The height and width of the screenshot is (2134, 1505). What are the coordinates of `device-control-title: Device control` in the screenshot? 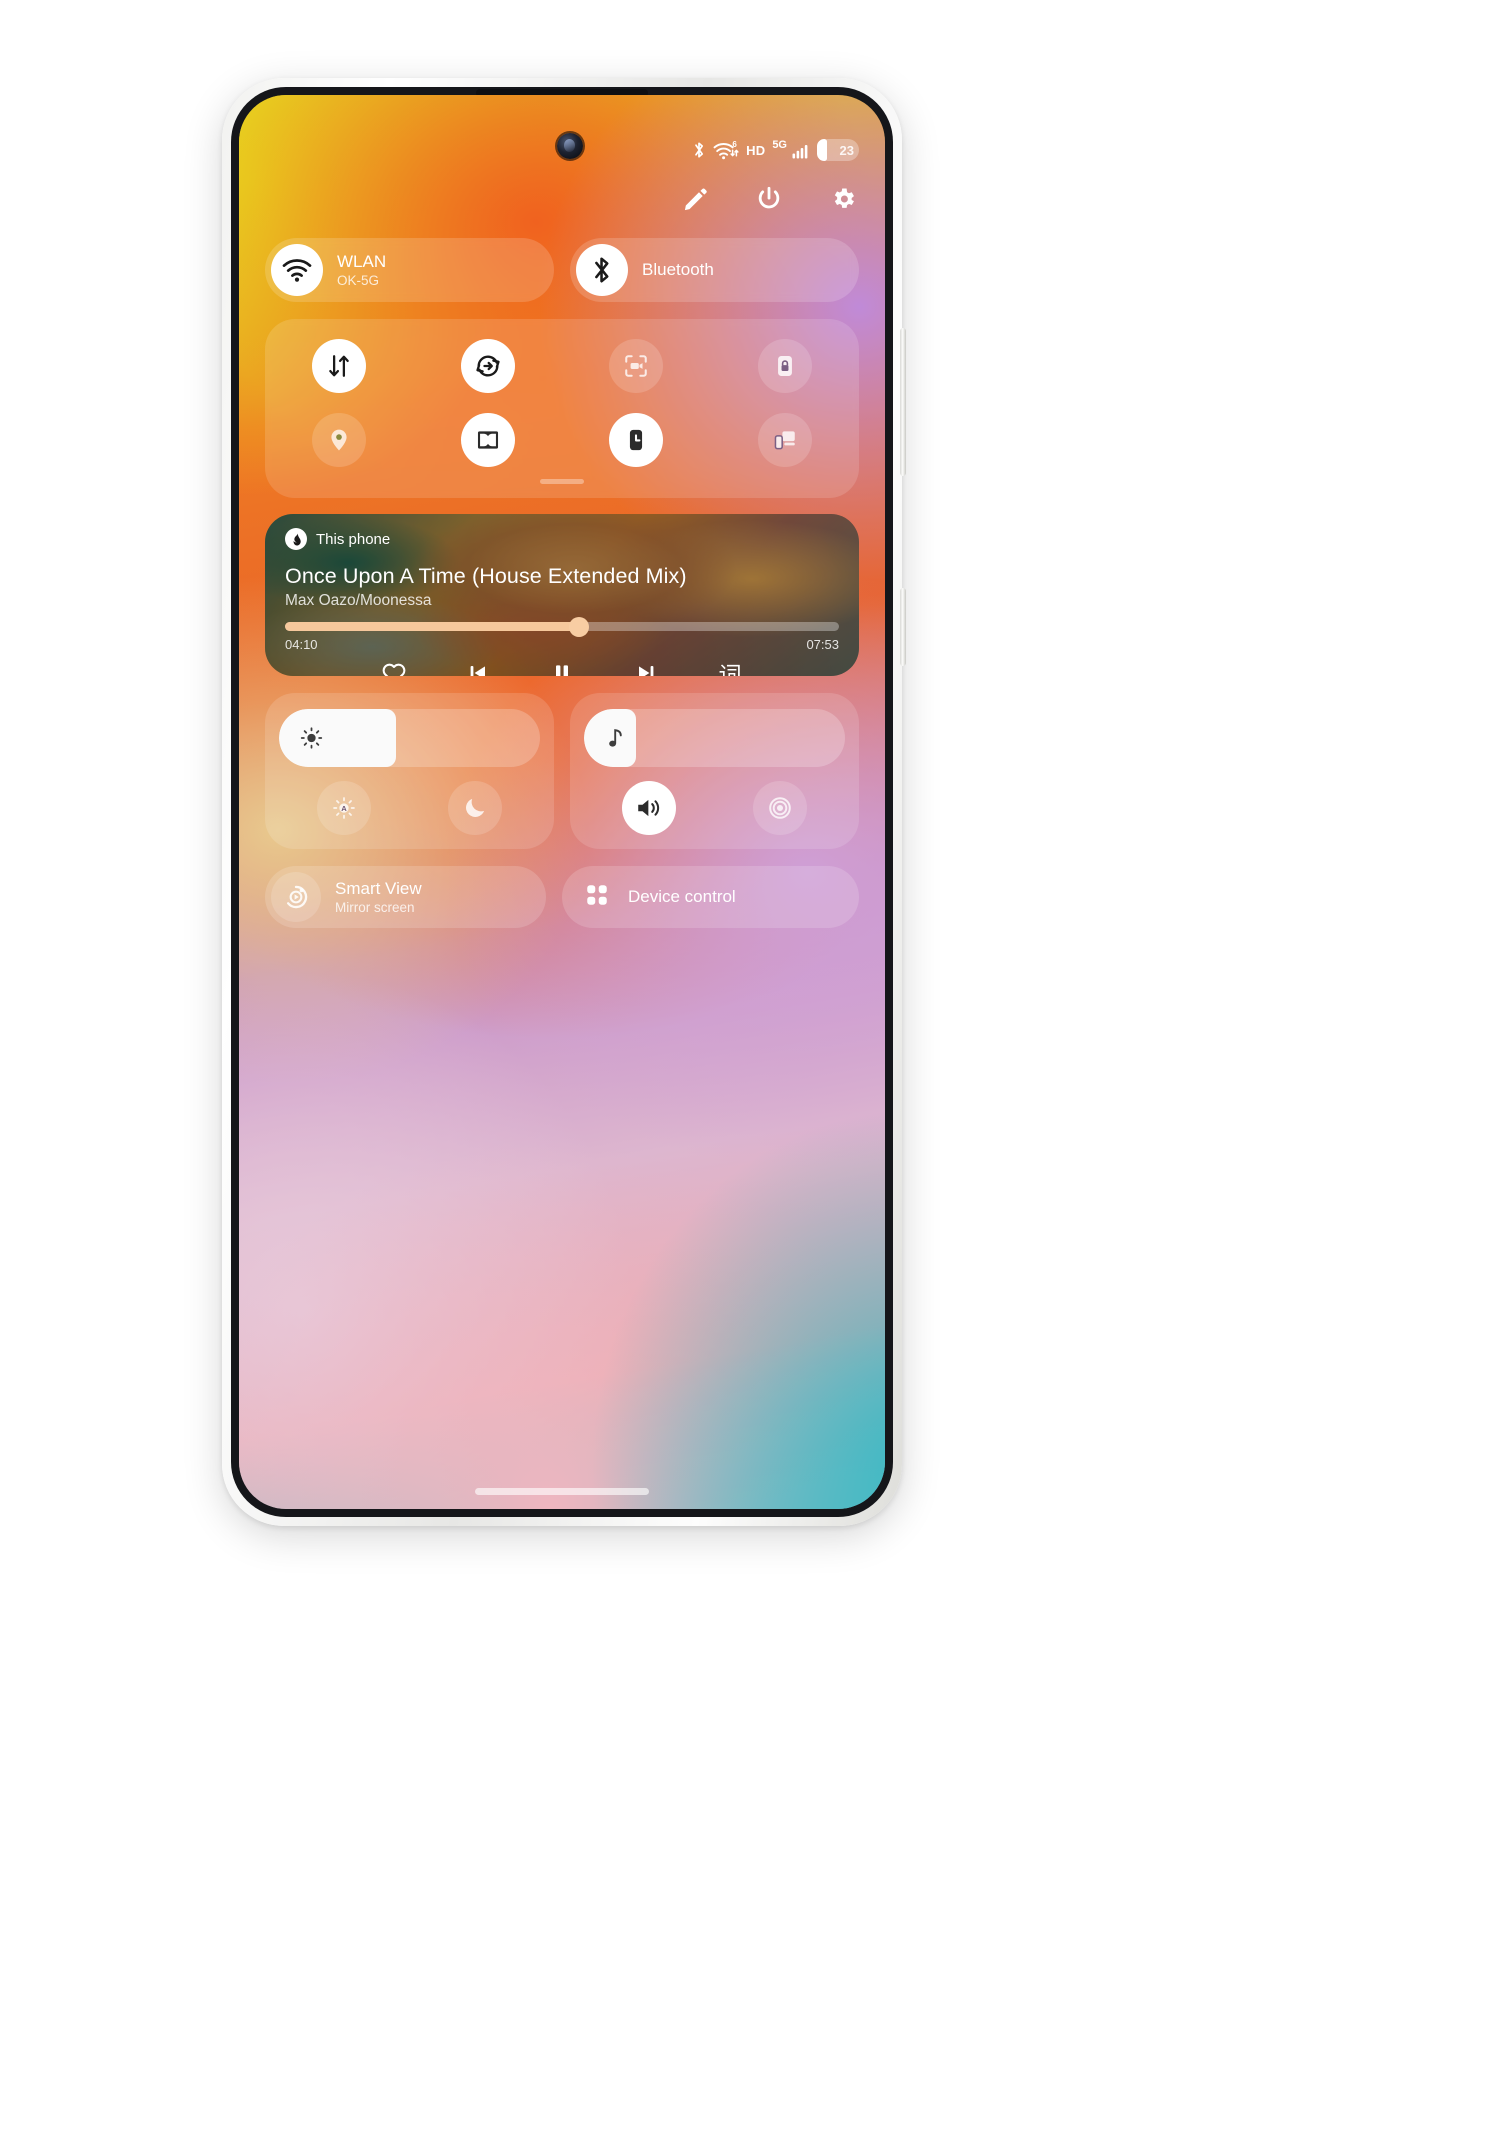 It's located at (682, 896).